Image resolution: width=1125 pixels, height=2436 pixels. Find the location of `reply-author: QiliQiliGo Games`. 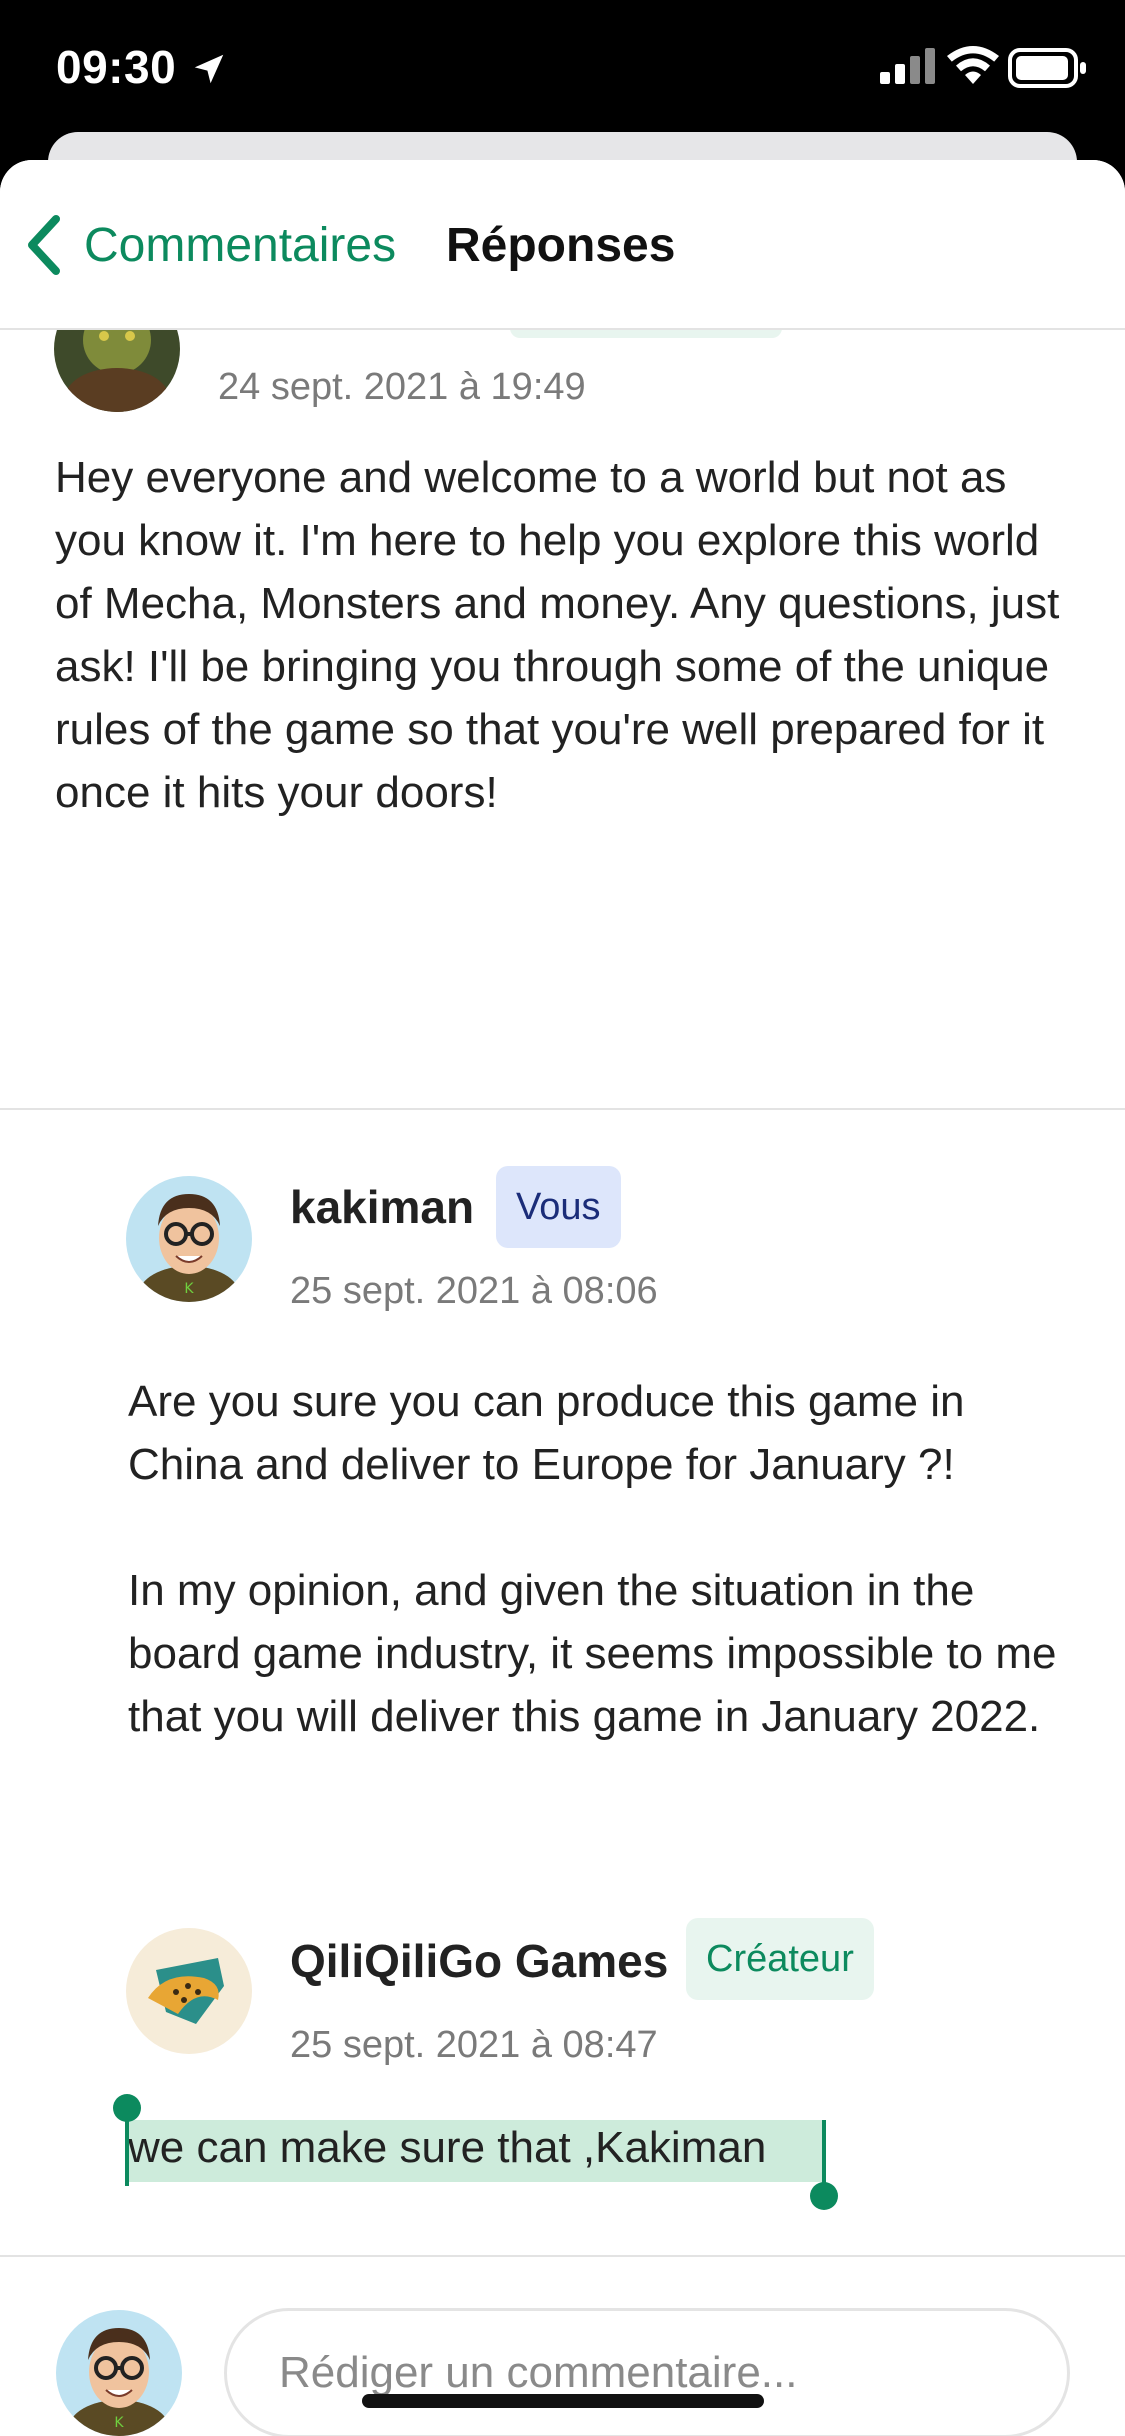

reply-author: QiliQiliGo Games is located at coordinates (479, 1961).